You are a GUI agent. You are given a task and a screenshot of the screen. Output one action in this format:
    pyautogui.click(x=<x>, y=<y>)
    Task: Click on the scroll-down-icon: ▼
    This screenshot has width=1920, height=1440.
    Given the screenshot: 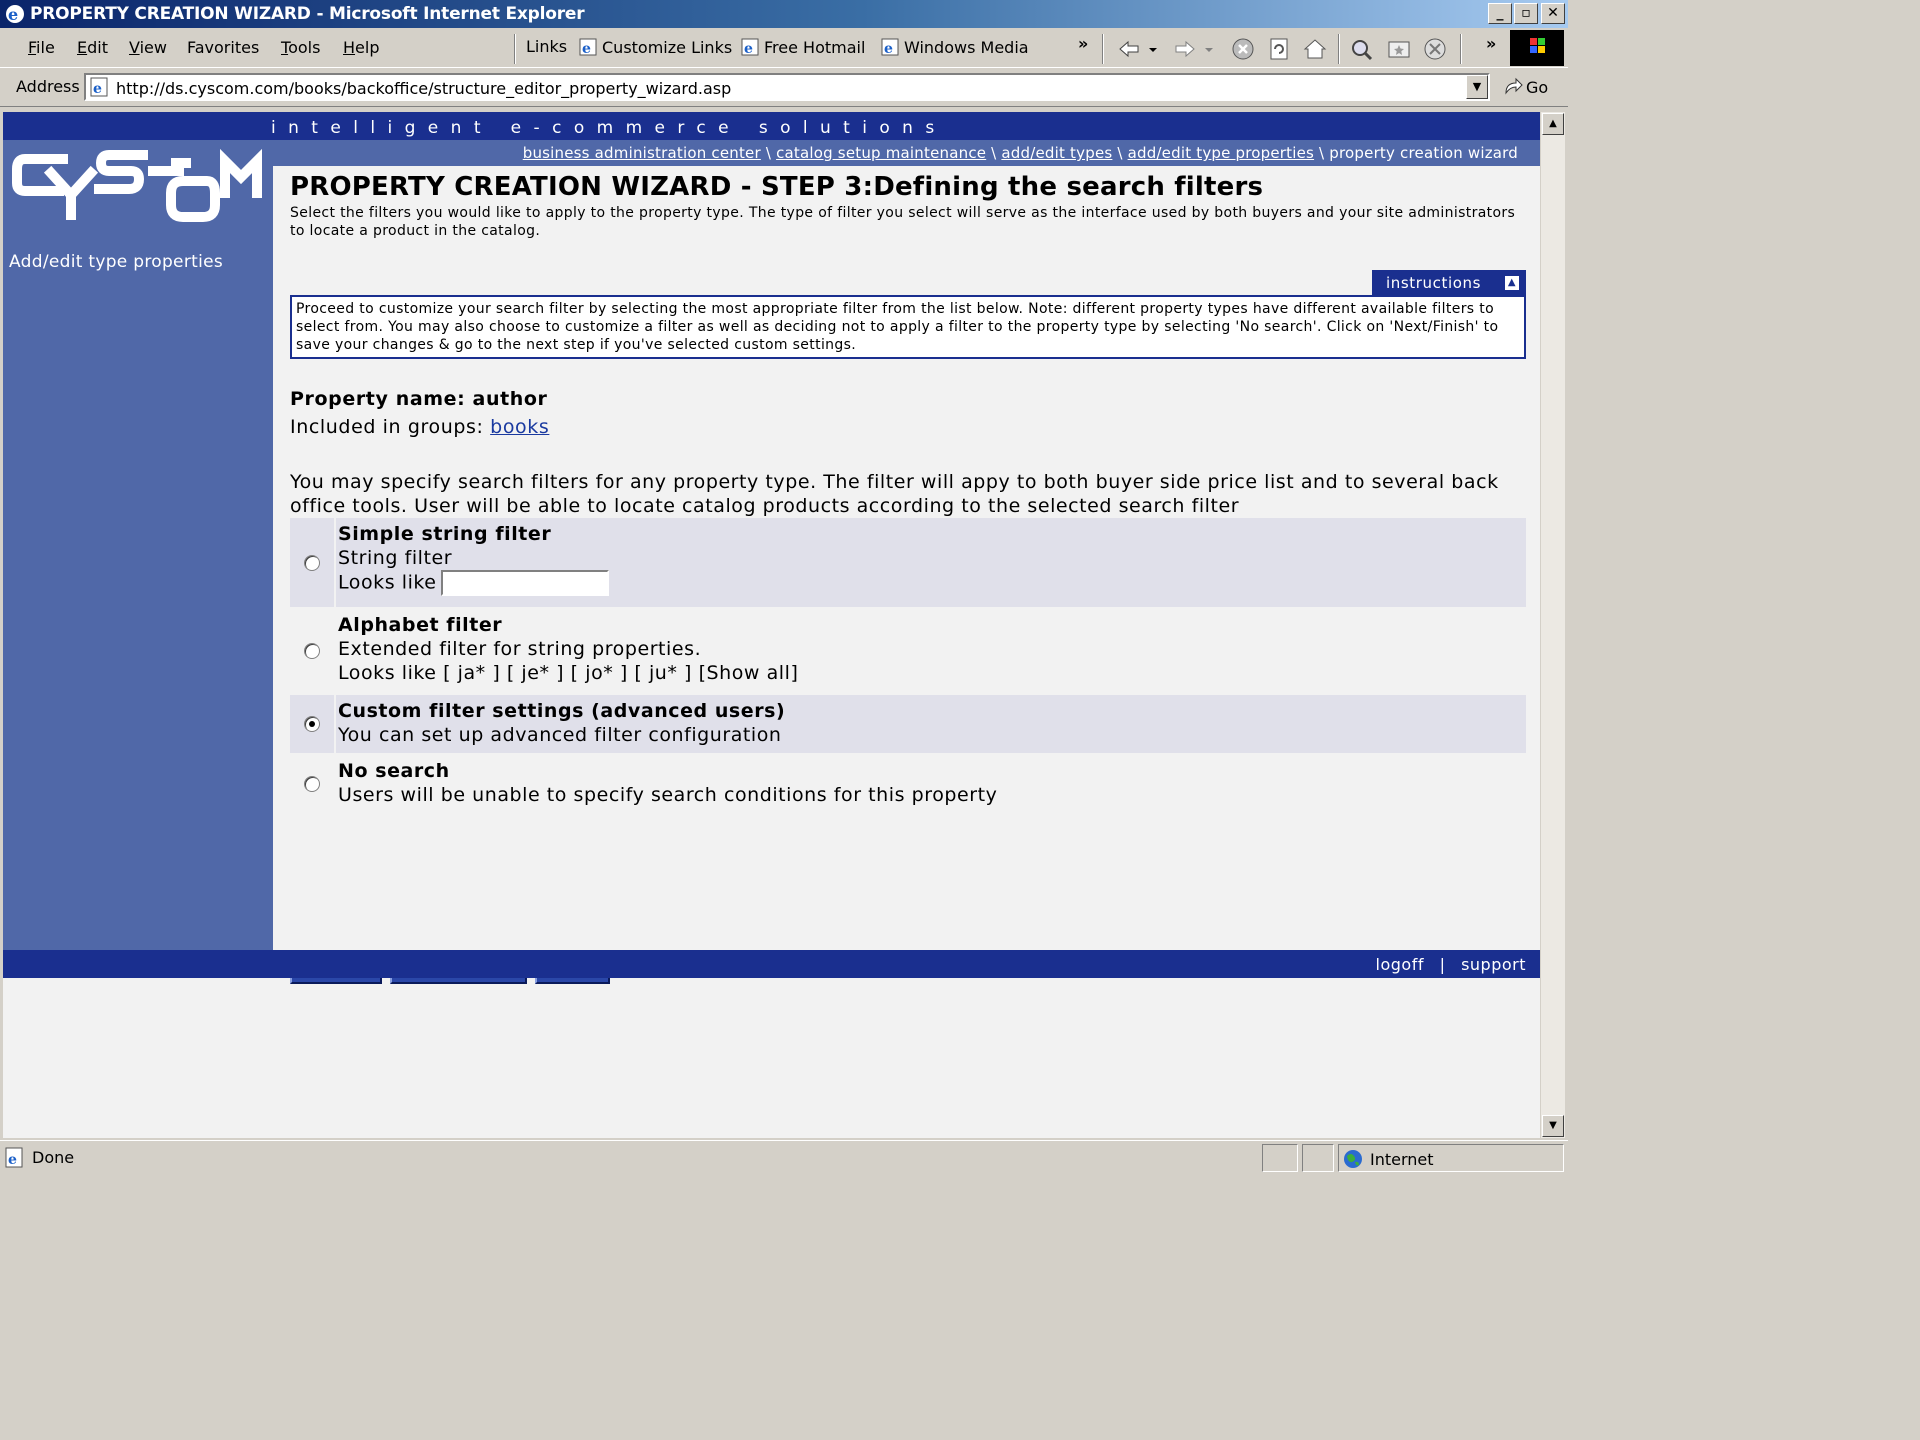 What is the action you would take?
    pyautogui.click(x=1553, y=1126)
    